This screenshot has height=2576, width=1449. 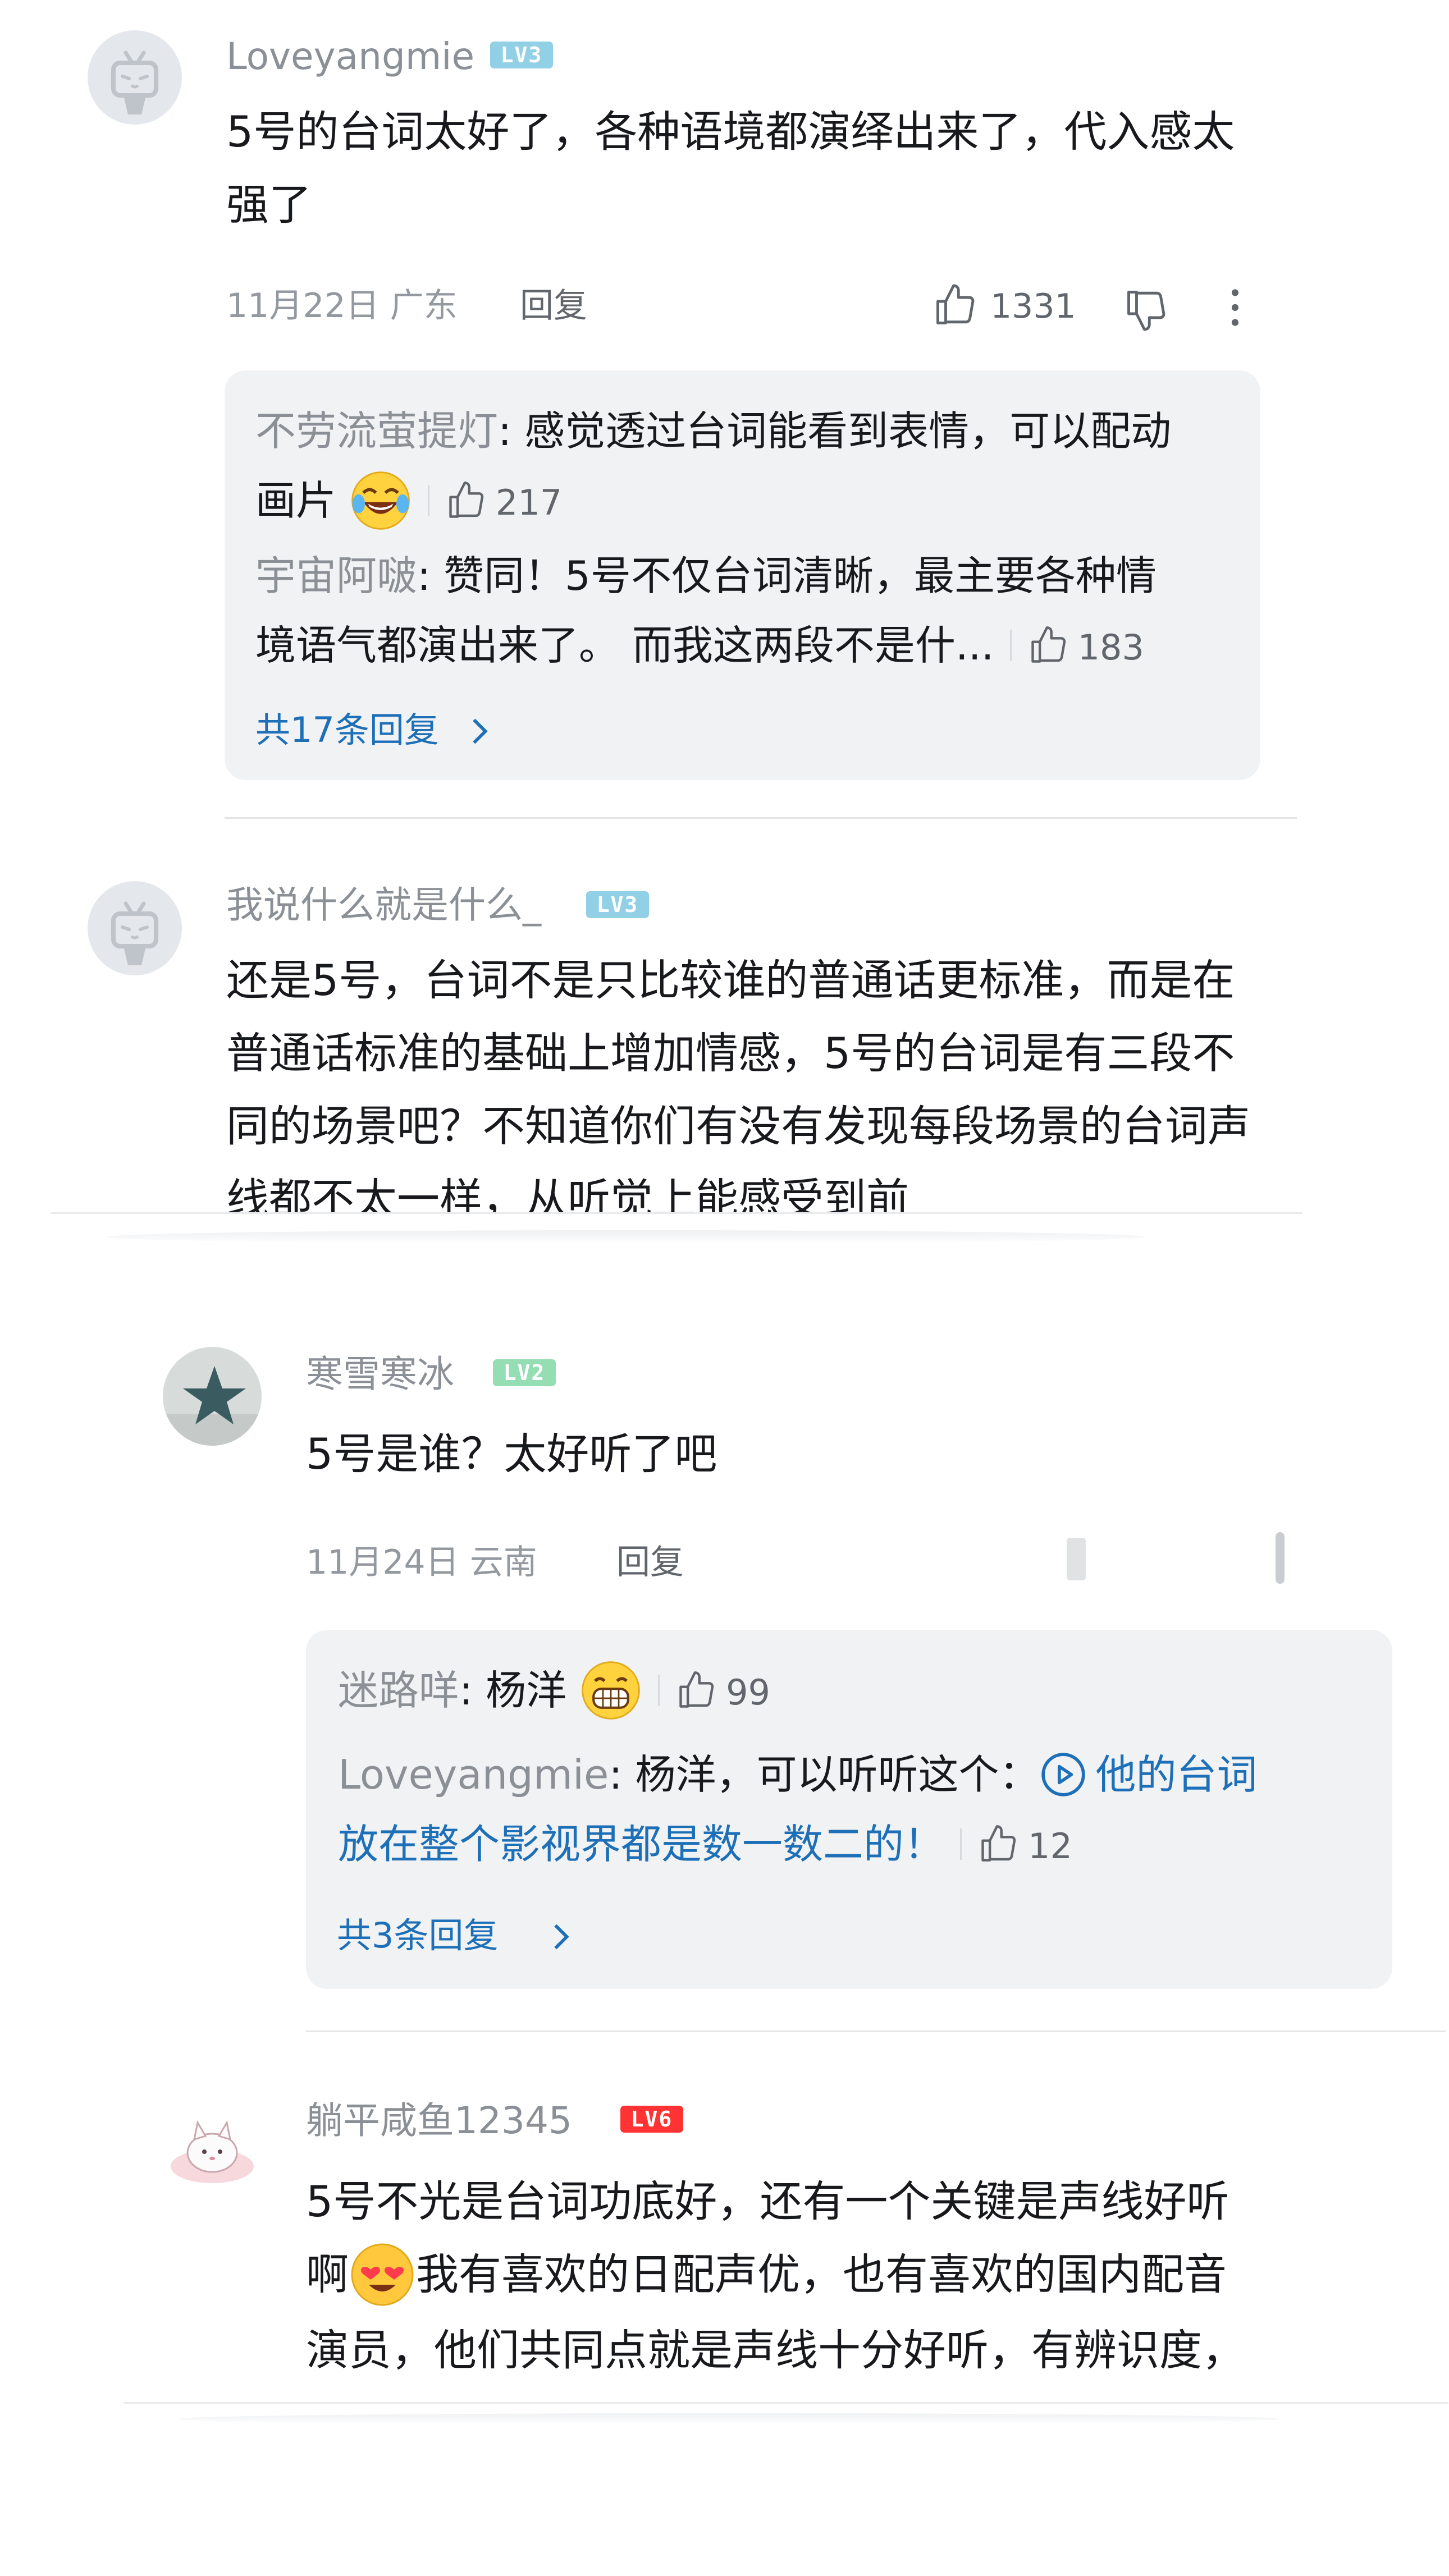 I want to click on comment-date: 11月24日 云南, so click(x=422, y=1562).